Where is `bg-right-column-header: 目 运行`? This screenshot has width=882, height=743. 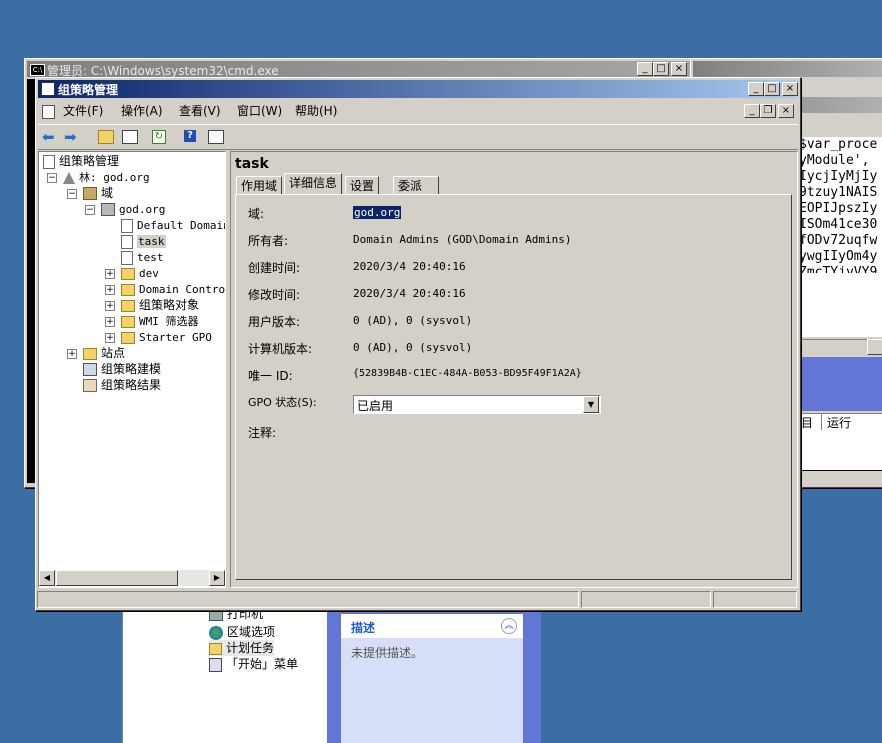 bg-right-column-header: 目 运行 is located at coordinates (840, 421).